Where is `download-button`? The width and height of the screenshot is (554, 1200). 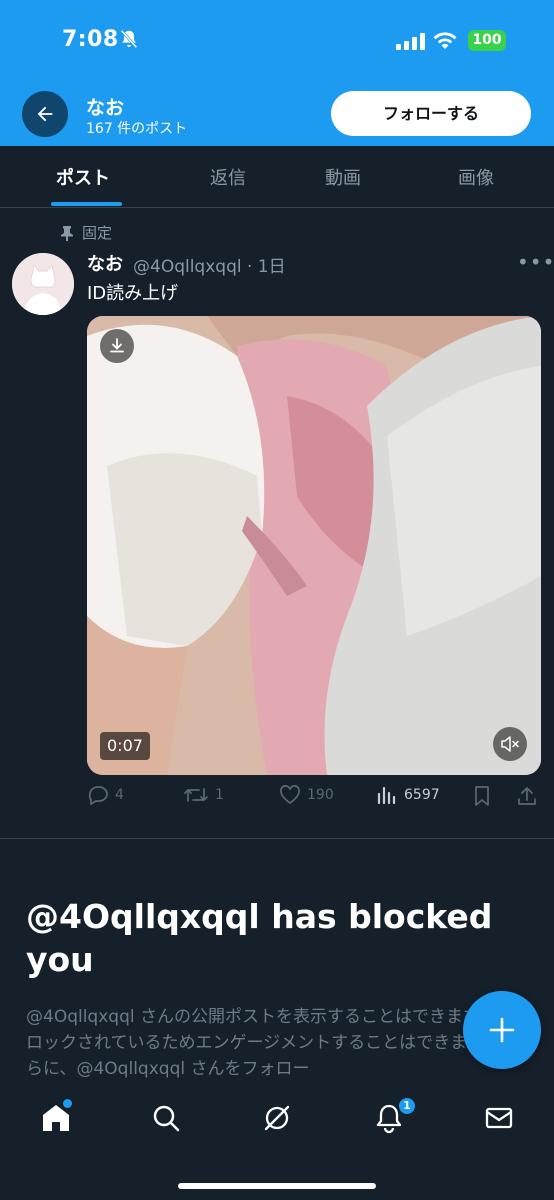 download-button is located at coordinates (117, 346).